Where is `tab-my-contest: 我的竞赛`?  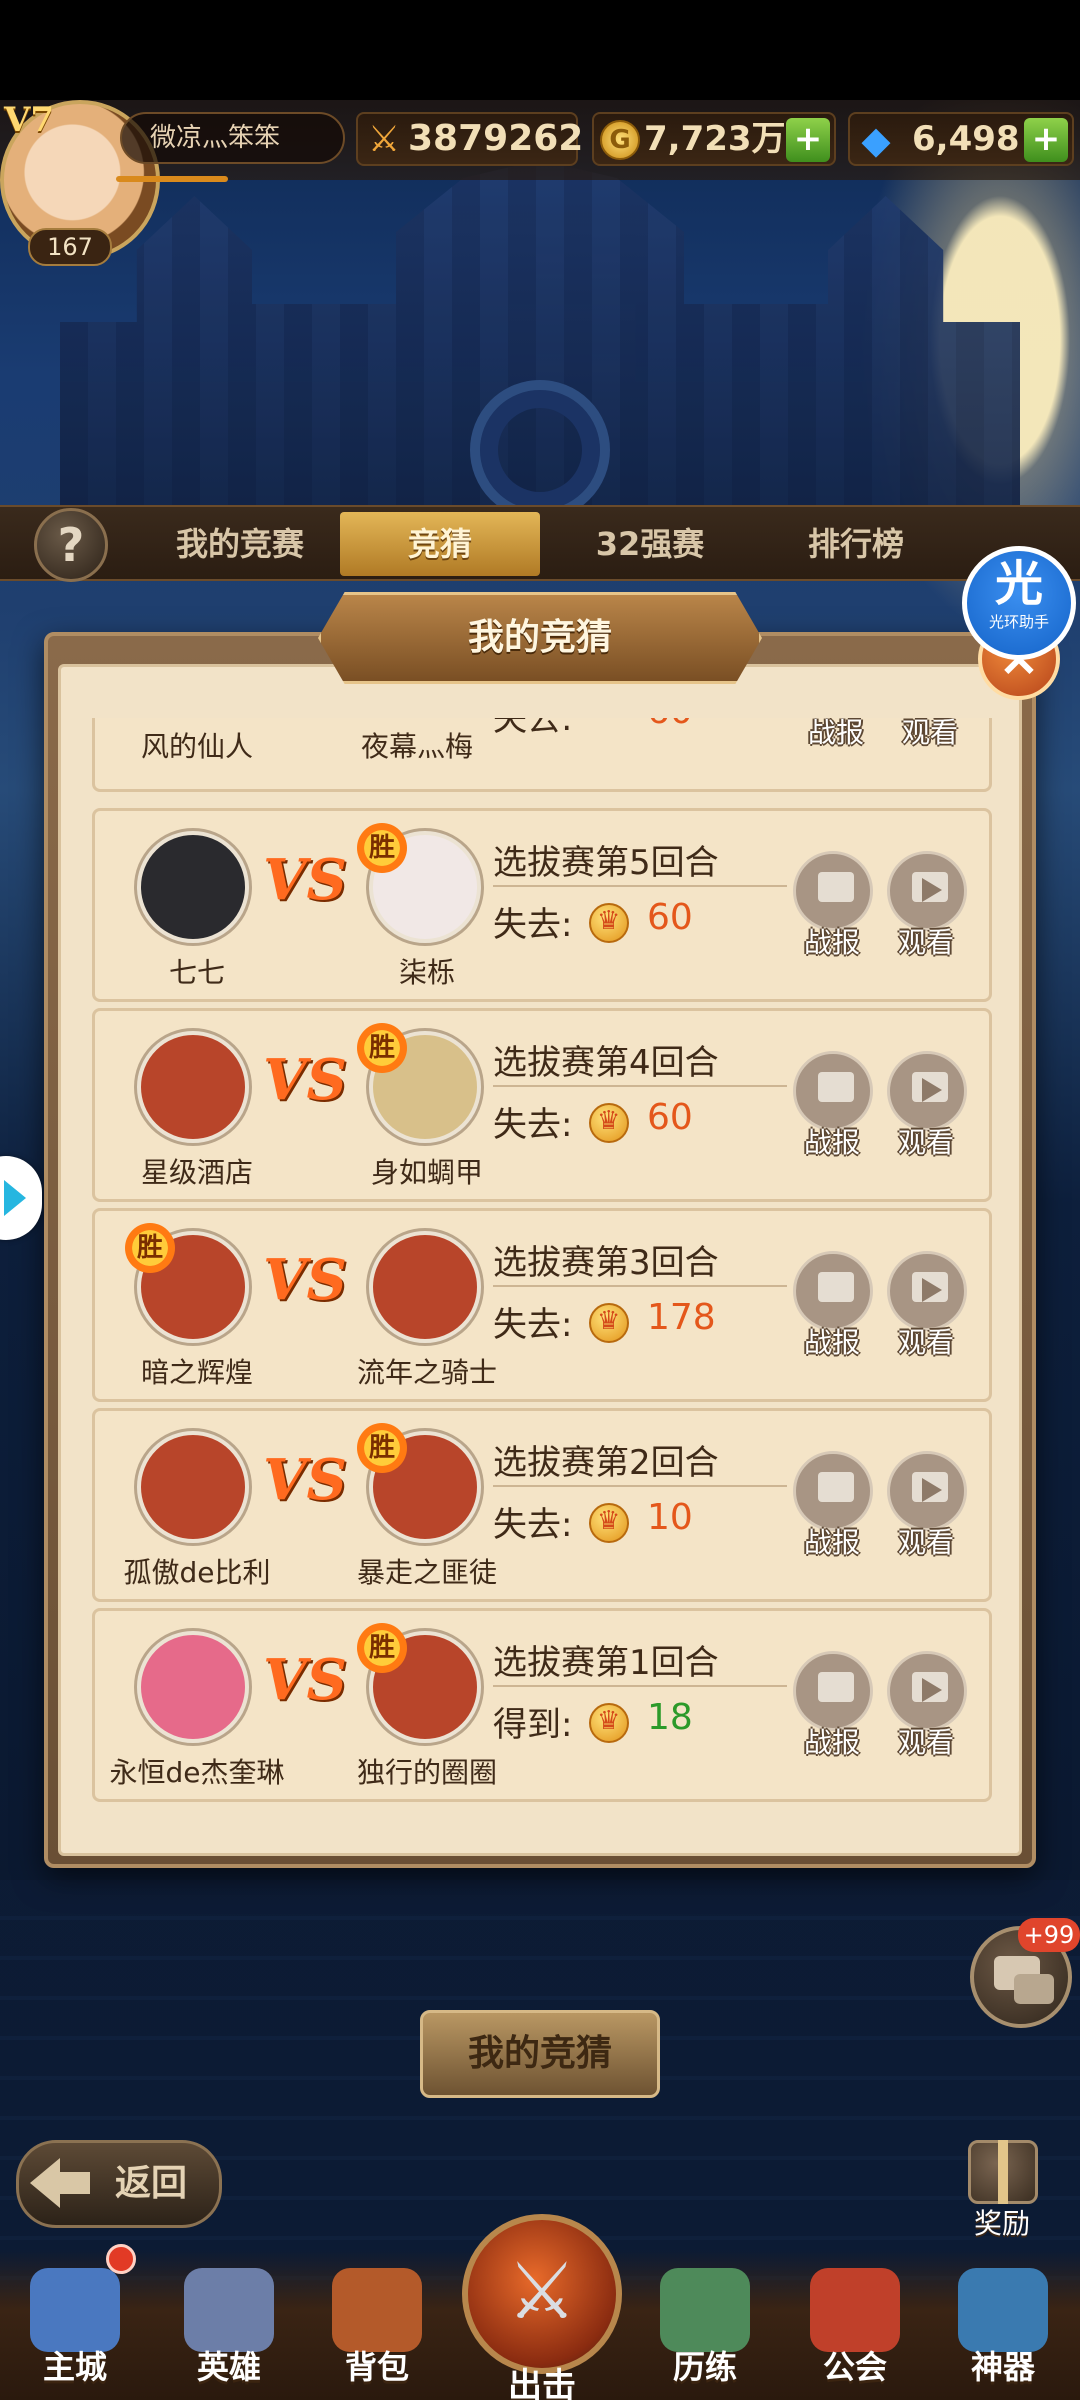 tab-my-contest: 我的竞赛 is located at coordinates (240, 544).